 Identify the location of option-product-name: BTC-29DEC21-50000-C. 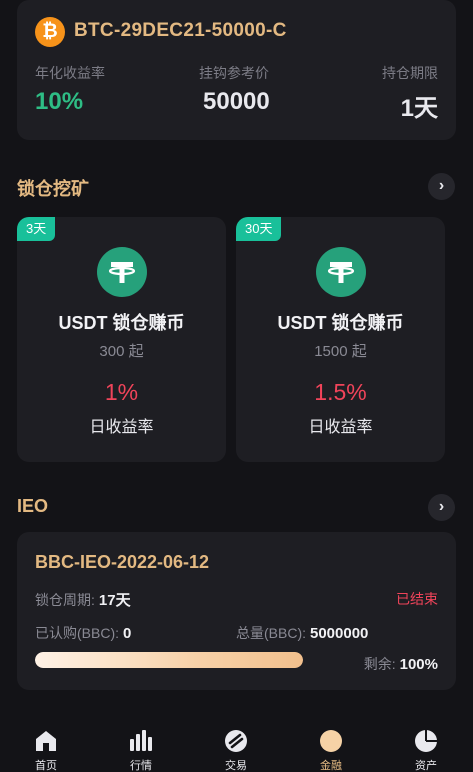
(180, 30).